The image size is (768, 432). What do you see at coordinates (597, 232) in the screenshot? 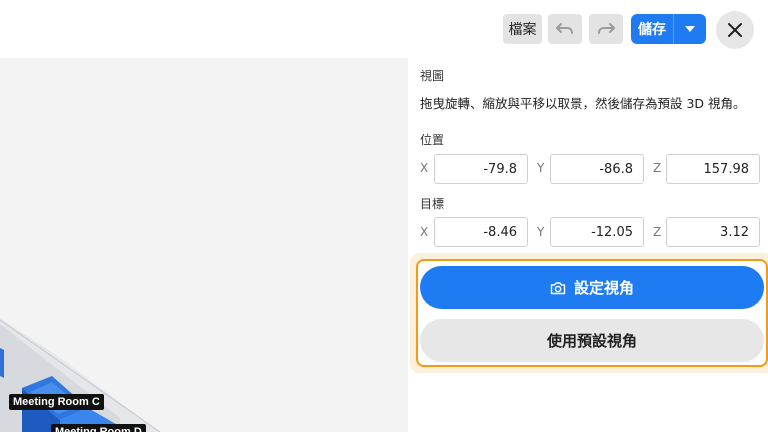
I see `target-y-input` at bounding box center [597, 232].